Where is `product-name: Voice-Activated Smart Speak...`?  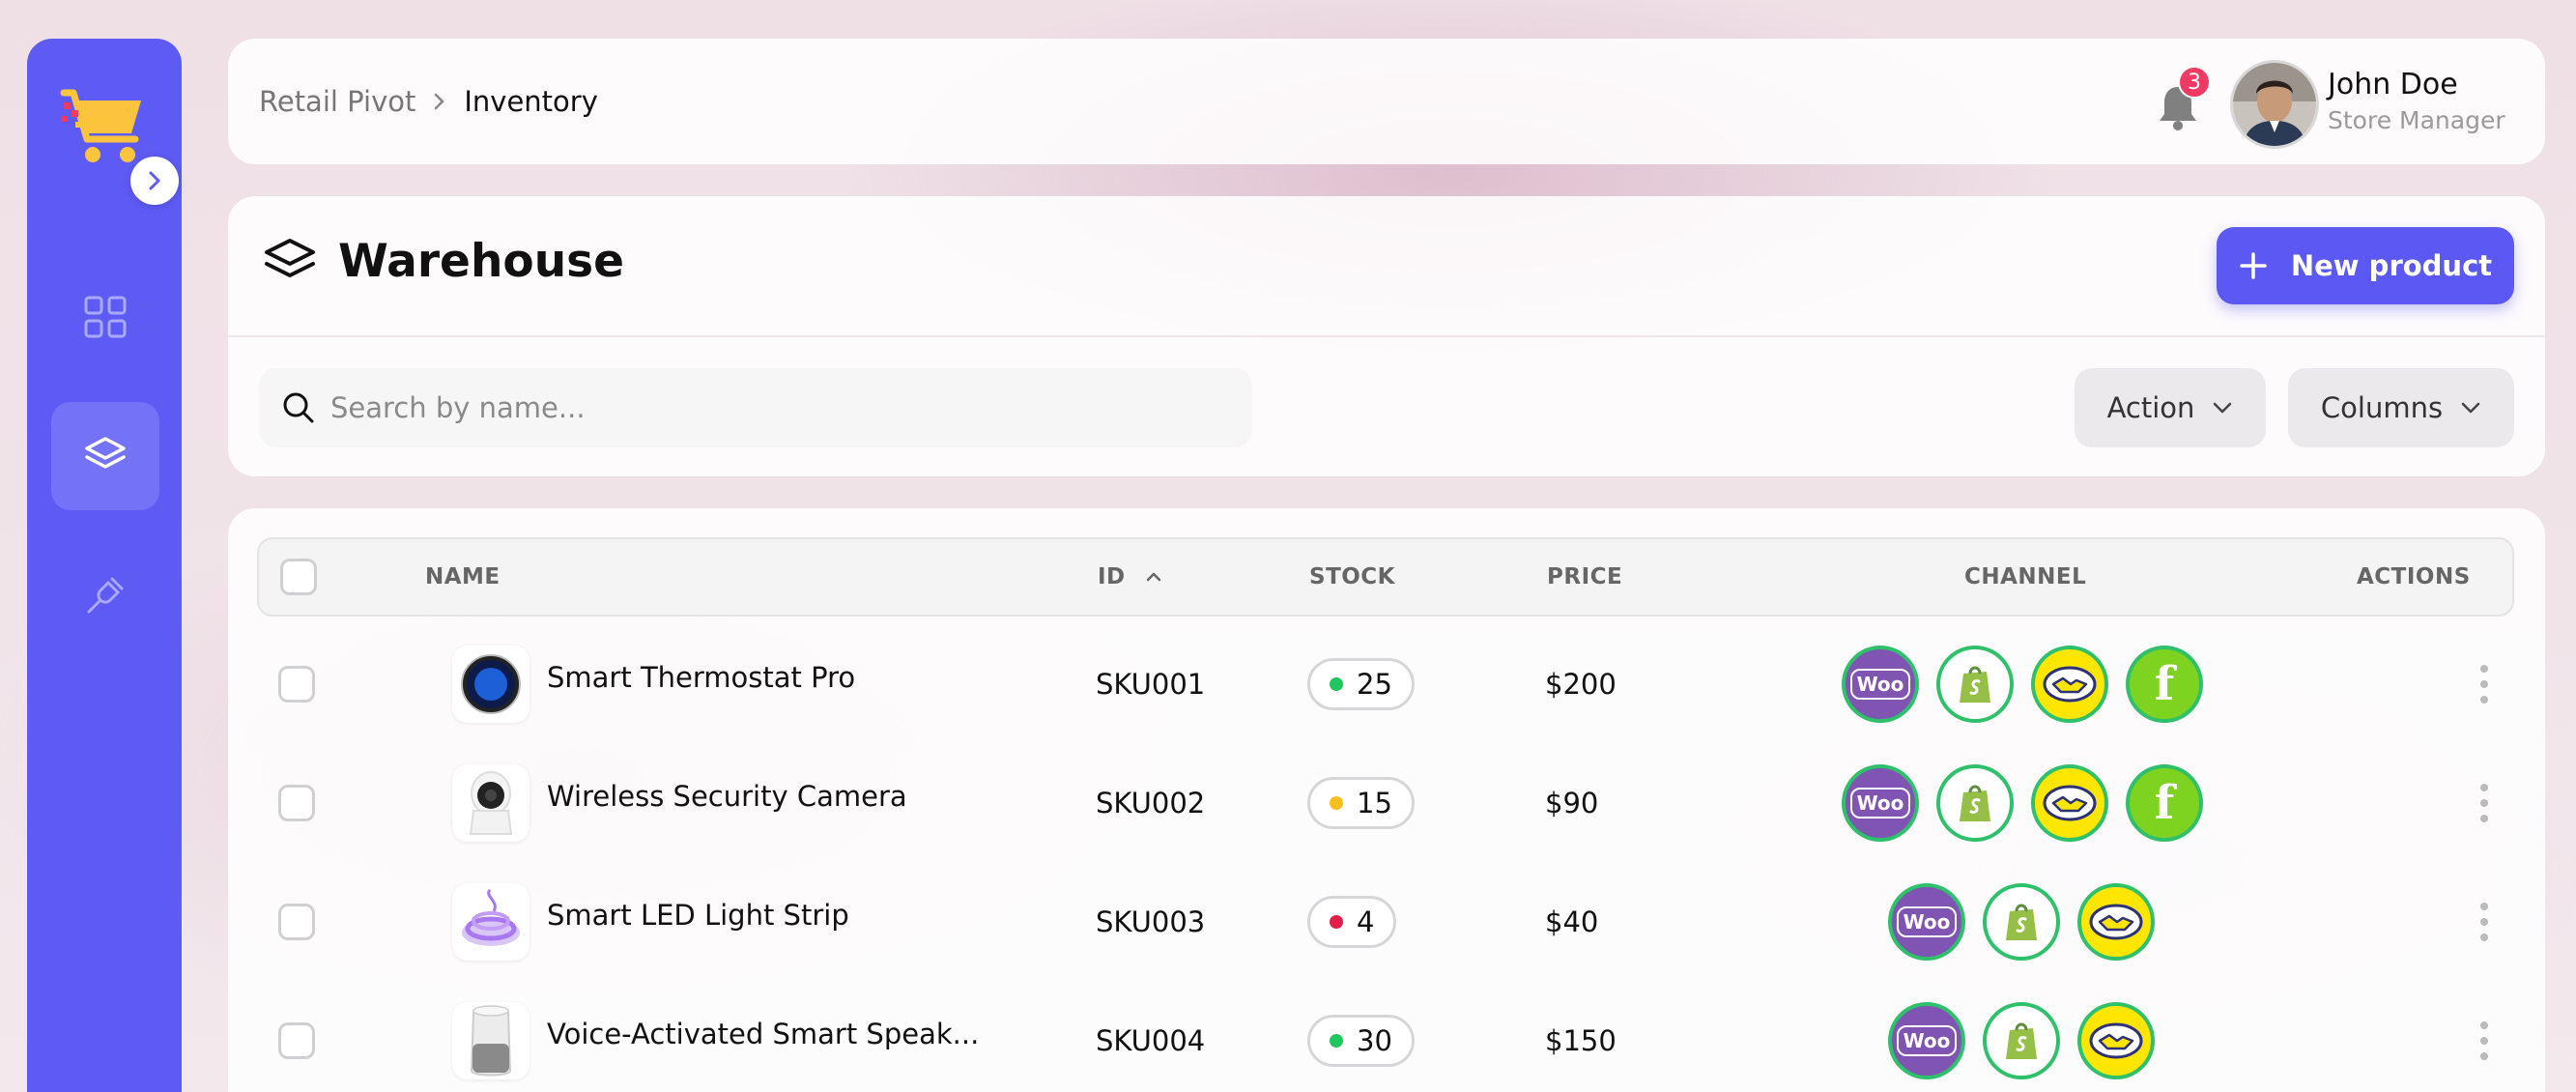 product-name: Voice-Activated Smart Speak... is located at coordinates (763, 1034).